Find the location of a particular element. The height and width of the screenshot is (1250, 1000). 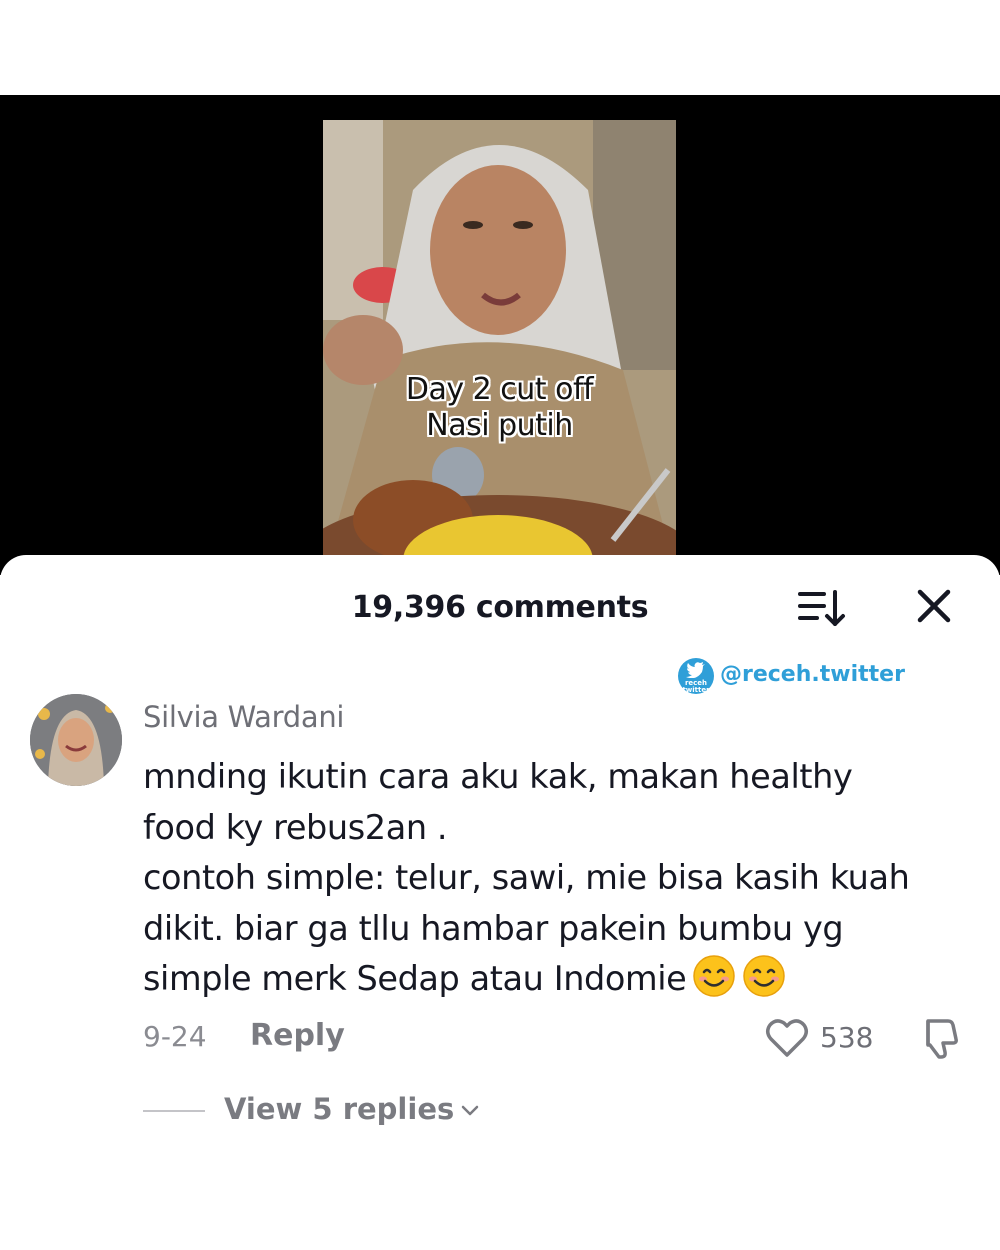

chevron-down-icon is located at coordinates (470, 1110).